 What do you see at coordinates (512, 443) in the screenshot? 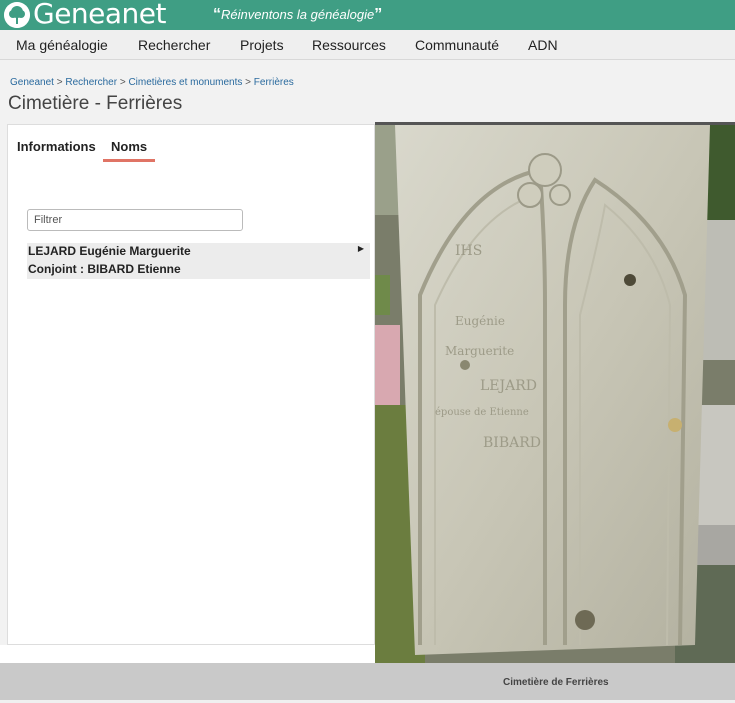
I see `engraving-spouse-surname: BIBARD` at bounding box center [512, 443].